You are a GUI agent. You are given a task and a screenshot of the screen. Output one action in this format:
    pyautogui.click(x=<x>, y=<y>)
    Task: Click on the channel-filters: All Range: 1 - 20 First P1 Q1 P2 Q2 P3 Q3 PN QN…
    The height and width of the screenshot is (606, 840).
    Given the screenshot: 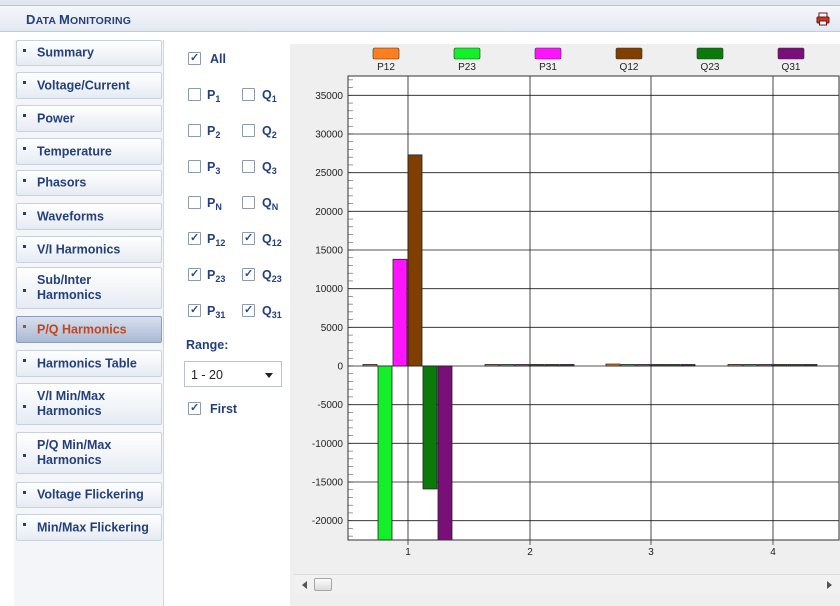 What is the action you would take?
    pyautogui.click(x=231, y=320)
    